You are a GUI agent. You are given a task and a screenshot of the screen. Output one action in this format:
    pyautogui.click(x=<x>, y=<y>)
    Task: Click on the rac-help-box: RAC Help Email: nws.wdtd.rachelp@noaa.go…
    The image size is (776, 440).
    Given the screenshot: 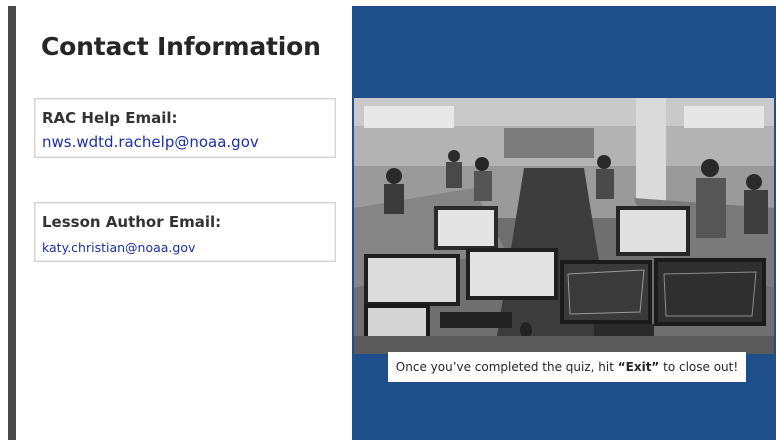 What is the action you would take?
    pyautogui.click(x=185, y=128)
    